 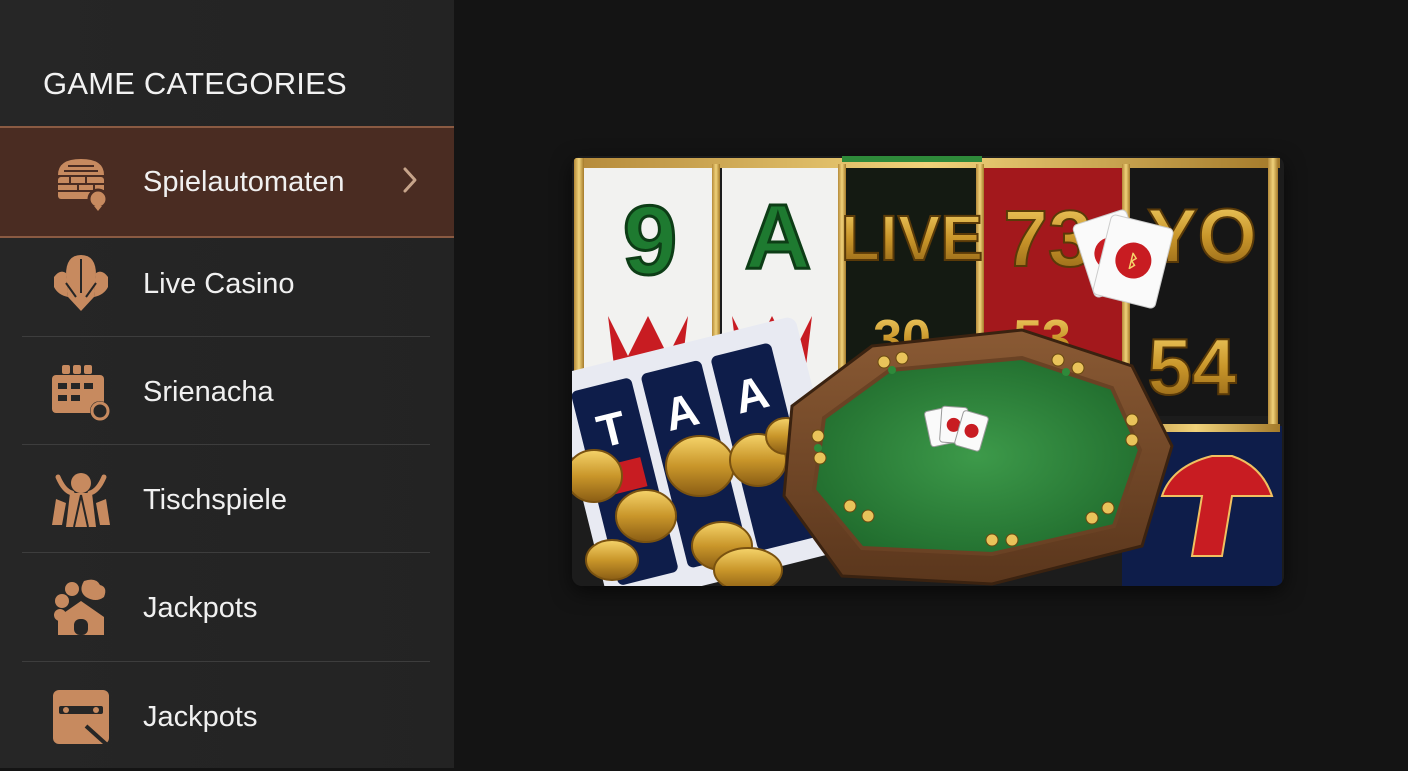 I want to click on sidebar-item-label: Srienacha, so click(x=208, y=391).